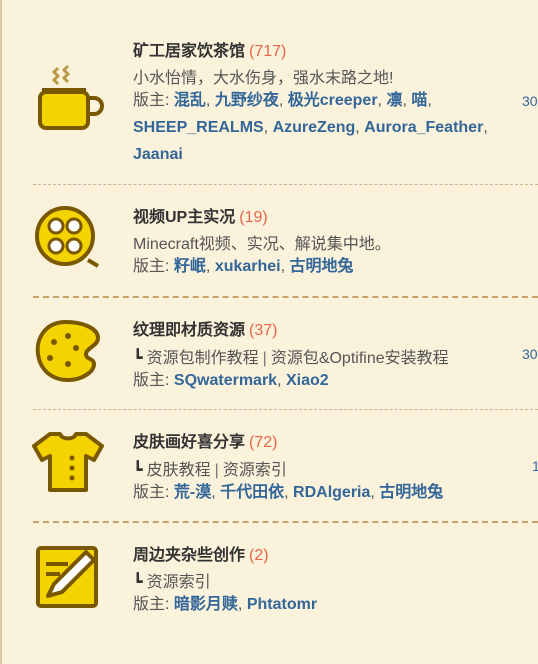 The width and height of the screenshot is (538, 664). What do you see at coordinates (68, 464) in the screenshot?
I see `tshirt-icon` at bounding box center [68, 464].